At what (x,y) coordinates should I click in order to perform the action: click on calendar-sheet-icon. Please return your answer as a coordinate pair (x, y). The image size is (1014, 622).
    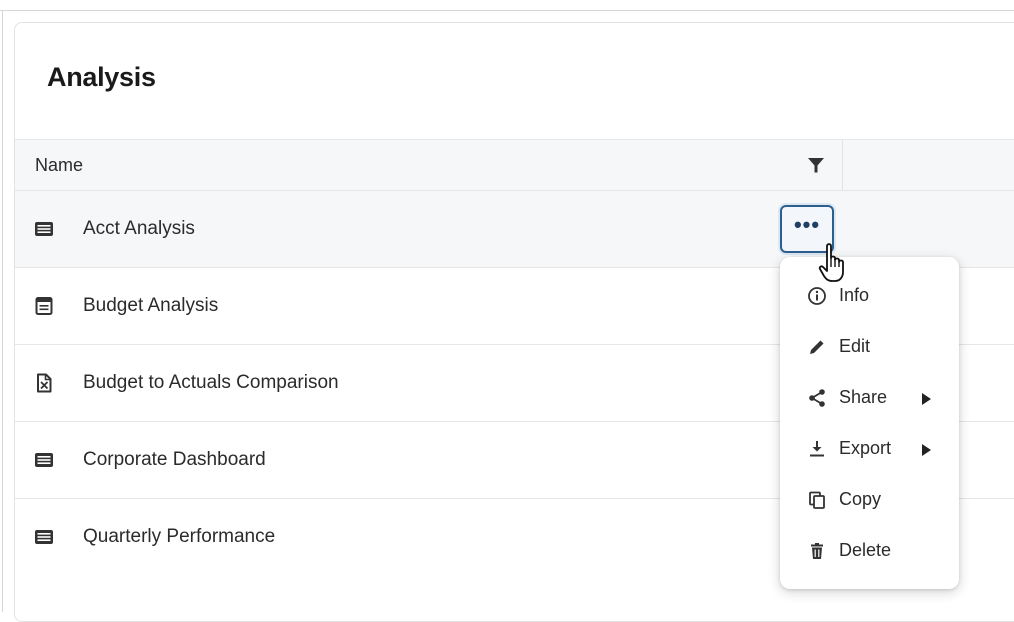
    Looking at the image, I should click on (44, 306).